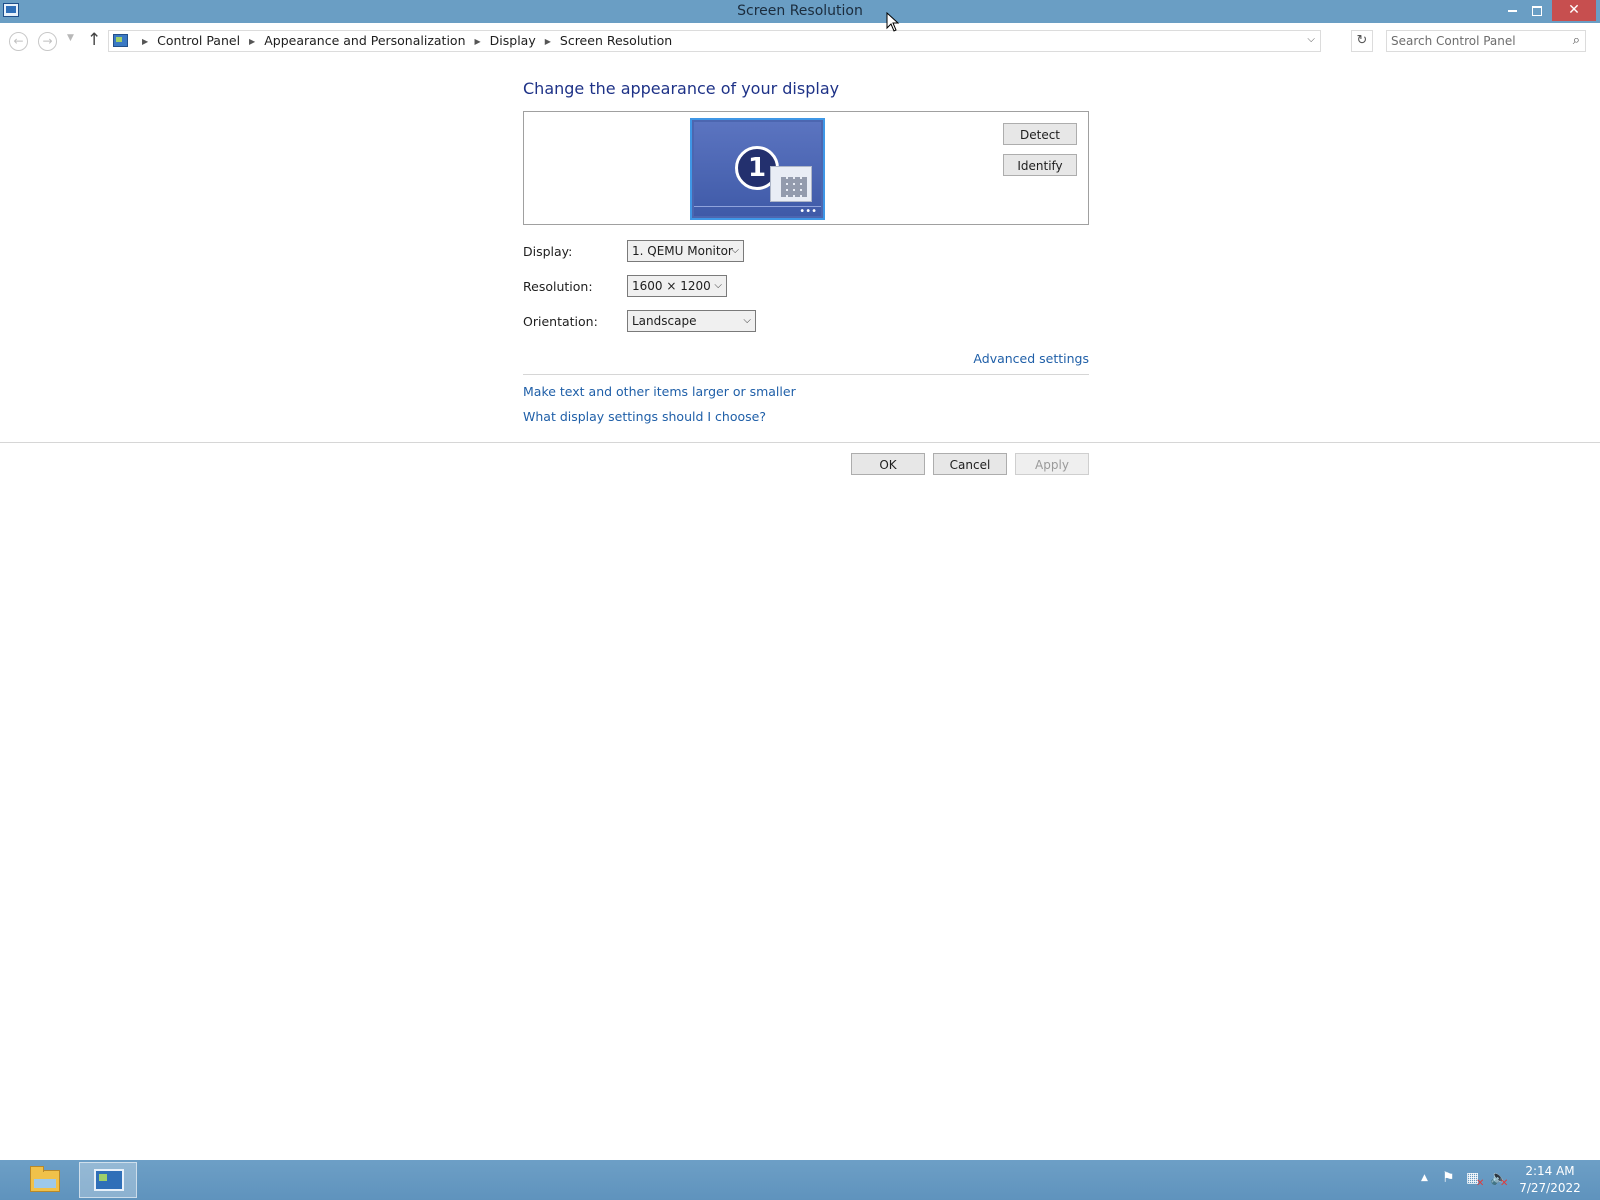 This screenshot has width=1600, height=1200. Describe the element at coordinates (644, 416) in the screenshot. I see `display-help-link: What display settings should I choose?` at that location.